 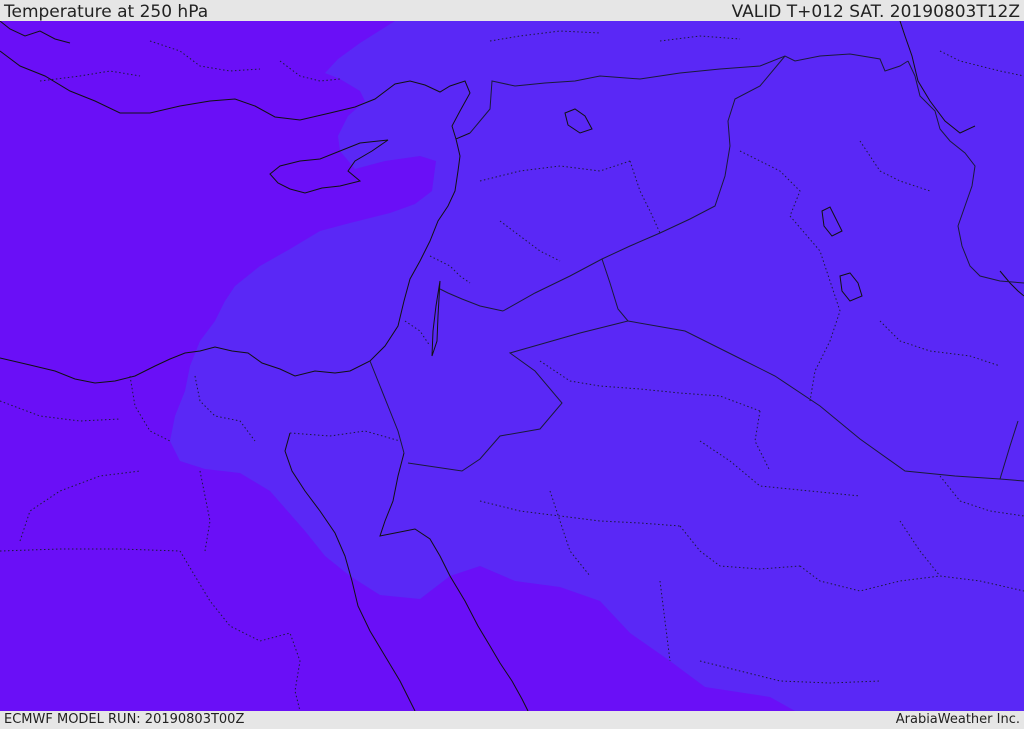 I want to click on model-run-label: ECMWF MODEL RUN: 20190803T00Z, so click(x=124, y=719).